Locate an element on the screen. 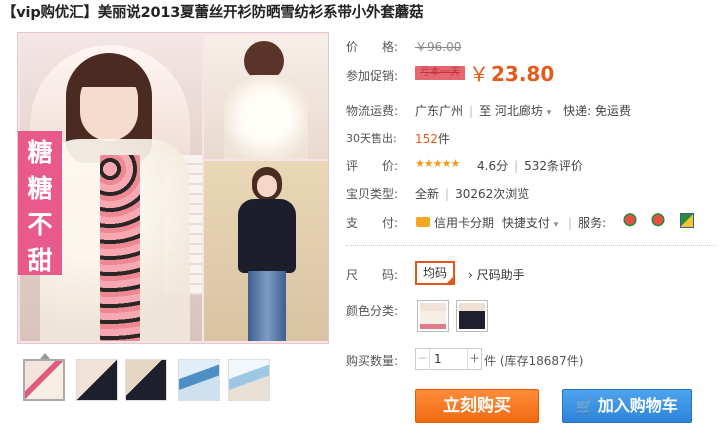 Image resolution: width=721 pixels, height=441 pixels. chevron-right-icon: › is located at coordinates (470, 275).